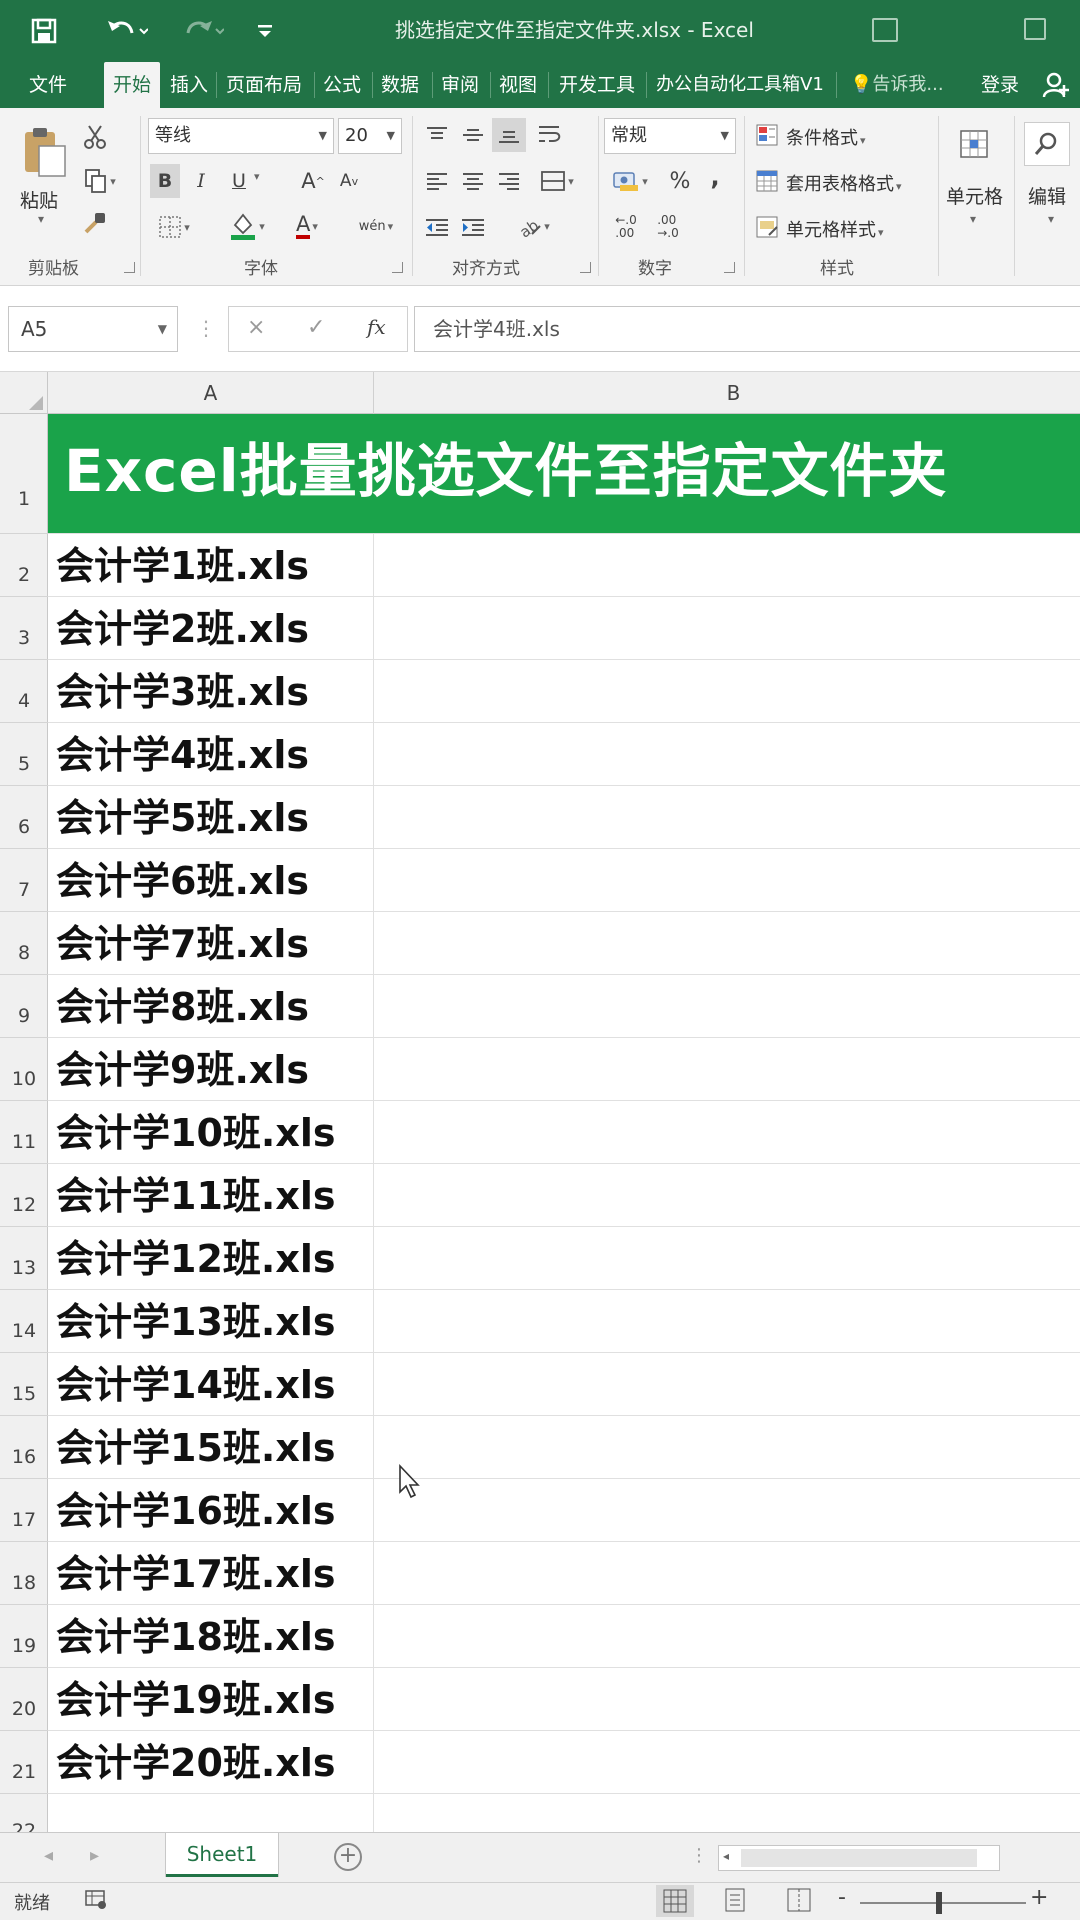 This screenshot has width=1080, height=1920. Describe the element at coordinates (211, 1006) in the screenshot. I see `cell-a: 会计学8班.xls` at that location.